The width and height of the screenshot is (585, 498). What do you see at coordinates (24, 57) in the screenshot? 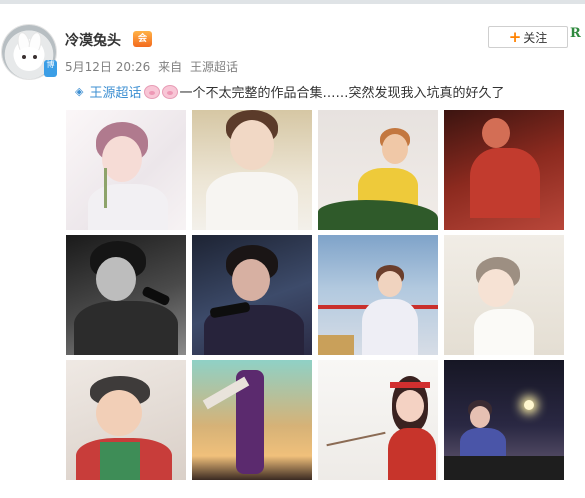
I see `avatar-eye-left` at bounding box center [24, 57].